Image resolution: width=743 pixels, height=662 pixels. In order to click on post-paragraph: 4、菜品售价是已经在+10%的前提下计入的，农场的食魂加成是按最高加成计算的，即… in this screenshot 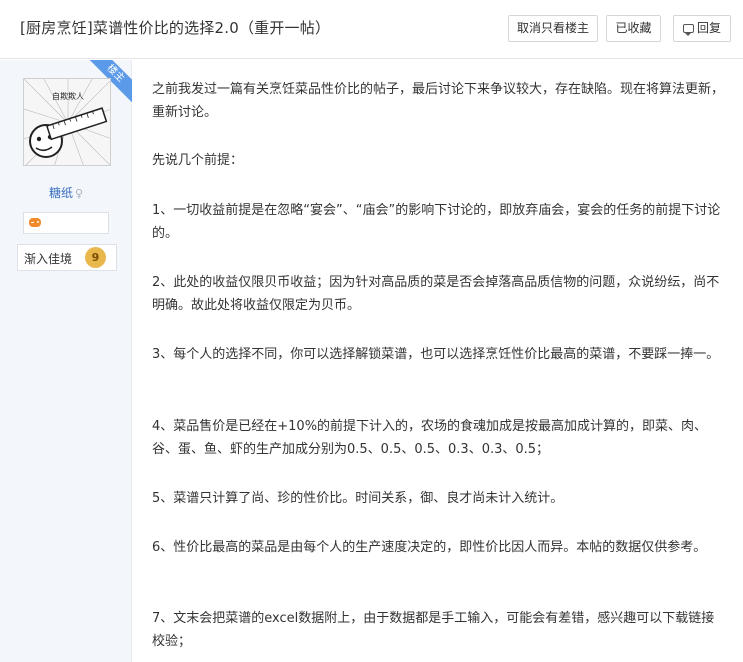, I will do `click(430, 438)`.